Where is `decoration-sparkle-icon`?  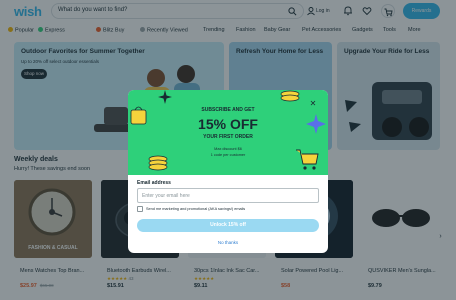 decoration-sparkle-icon is located at coordinates (165, 97).